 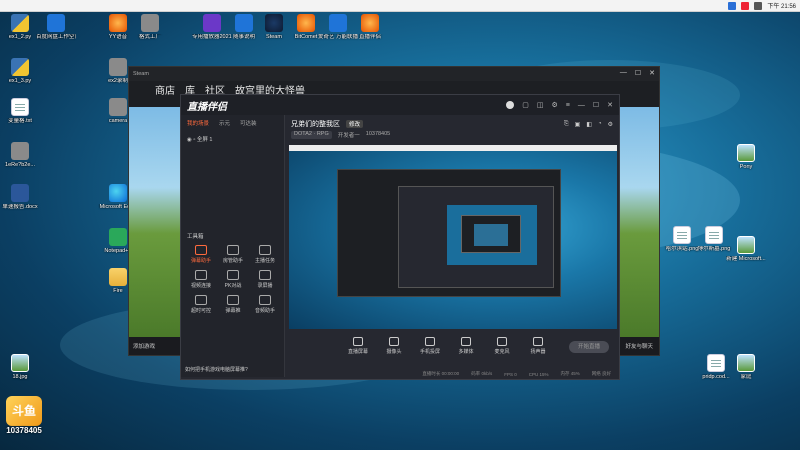 What do you see at coordinates (394, 346) in the screenshot?
I see `control-camera: 摄像头` at bounding box center [394, 346].